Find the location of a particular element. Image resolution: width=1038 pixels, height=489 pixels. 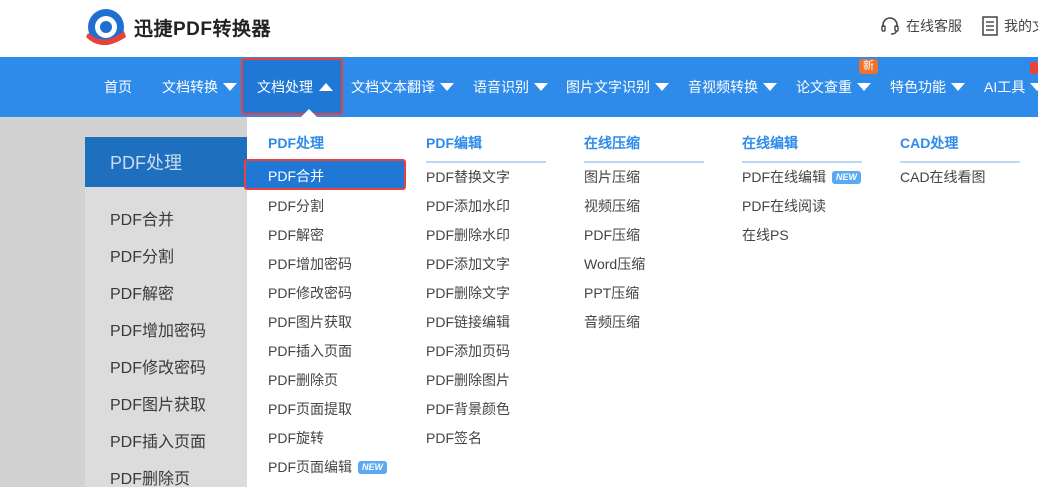

logo-icon is located at coordinates (106, 27).